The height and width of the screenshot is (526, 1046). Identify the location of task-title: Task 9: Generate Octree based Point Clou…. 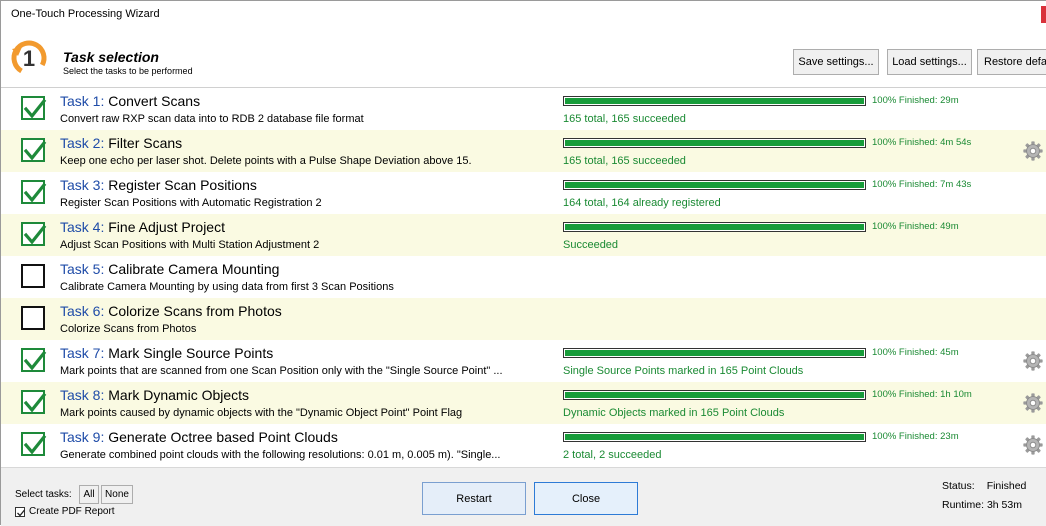
(199, 437).